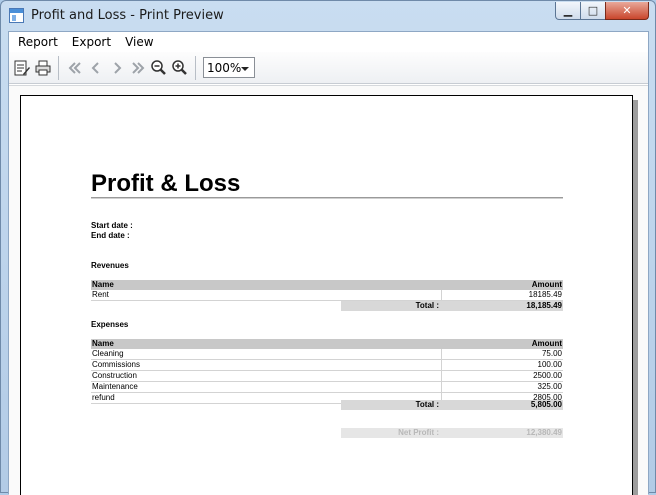  I want to click on zoom-in-icon, so click(179, 67).